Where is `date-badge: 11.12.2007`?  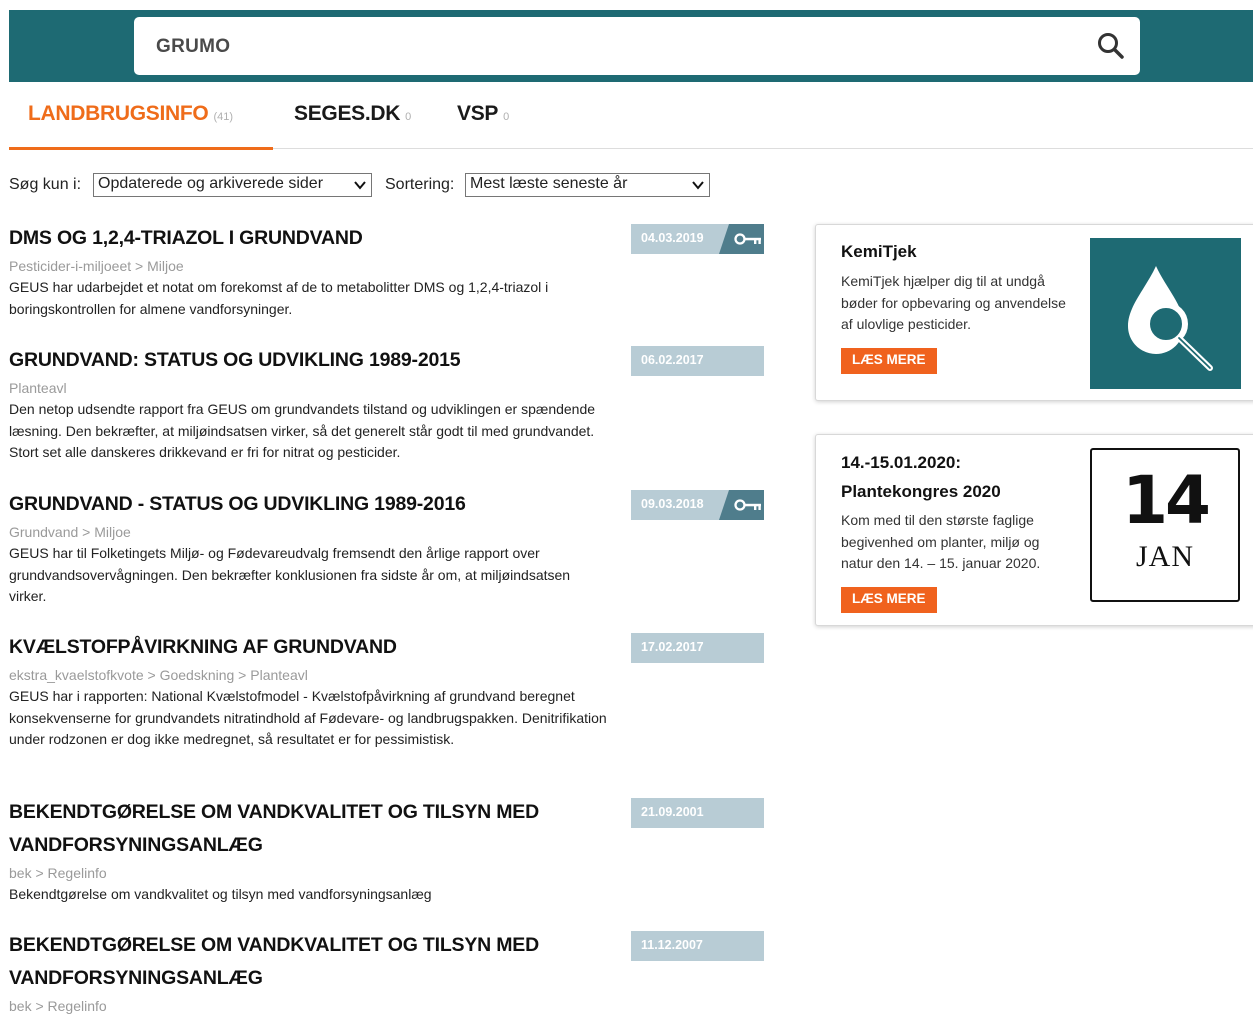 date-badge: 11.12.2007 is located at coordinates (697, 946).